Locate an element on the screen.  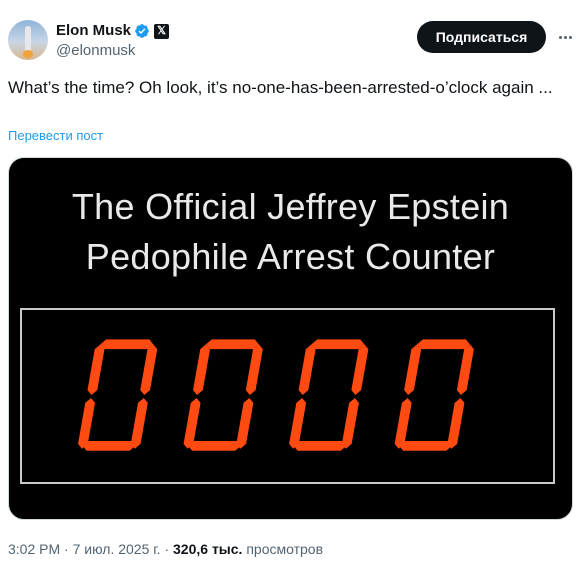
author-name: Elon Musk is located at coordinates (93, 31).